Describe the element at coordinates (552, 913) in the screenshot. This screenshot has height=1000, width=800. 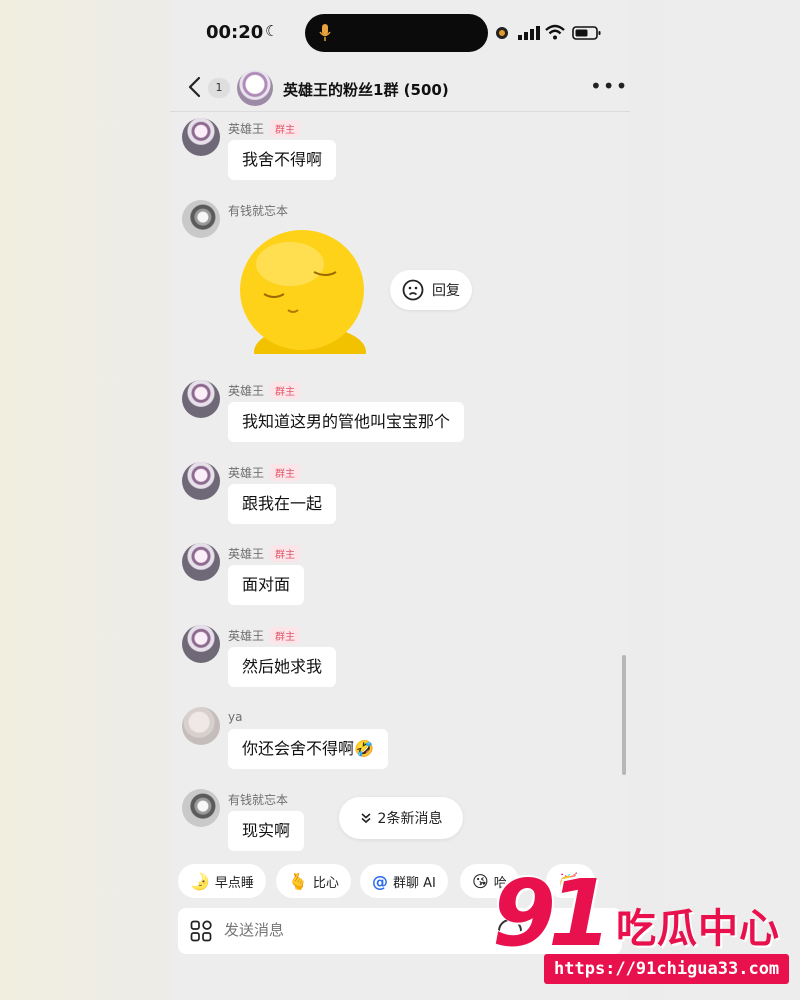
I see `watermark-number: 91` at that location.